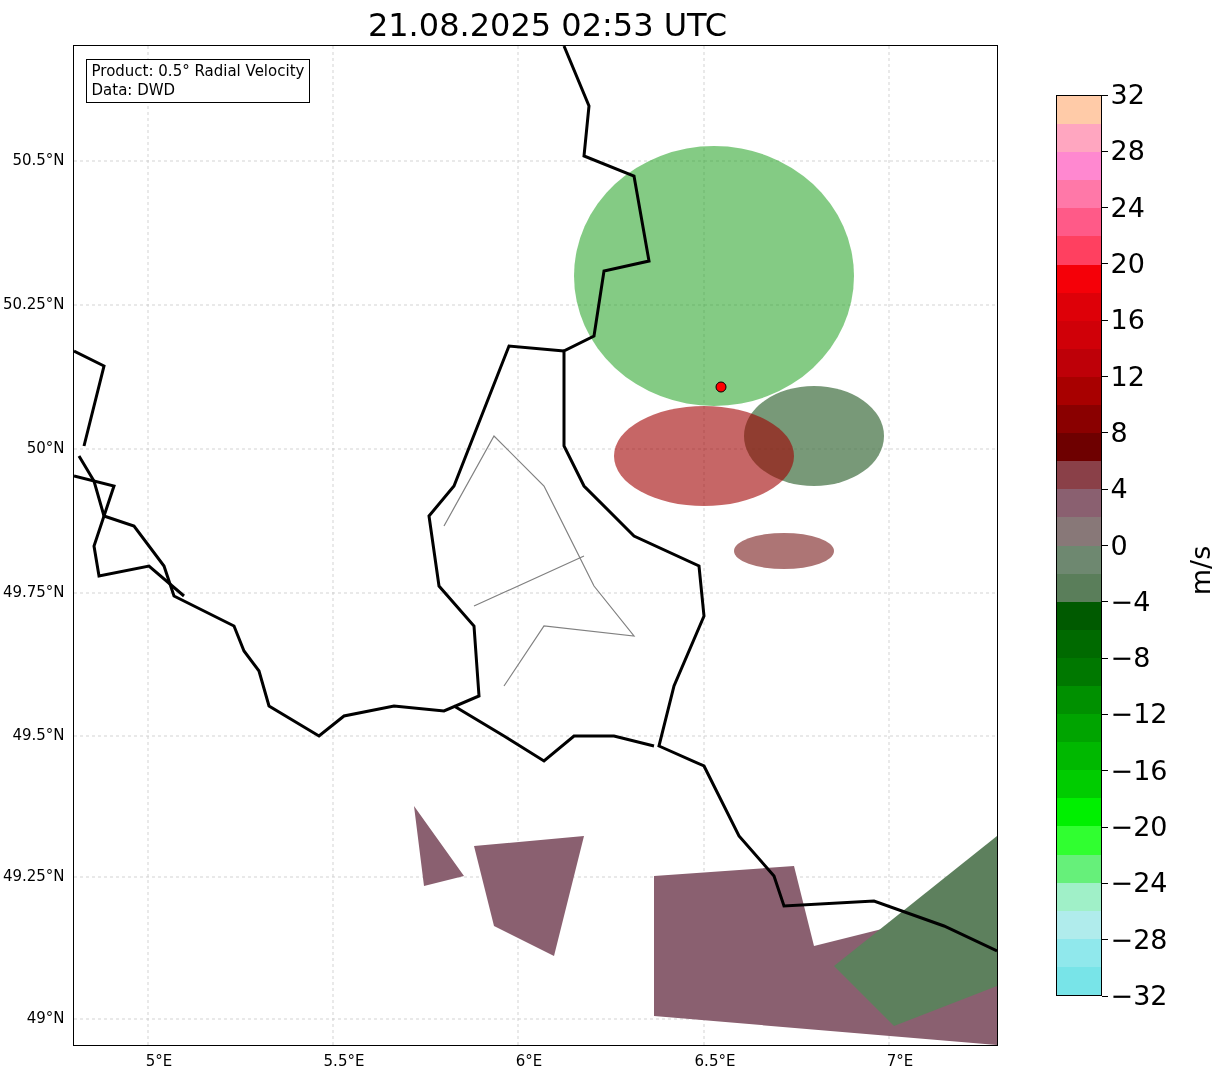 This screenshot has width=1225, height=1081. Describe the element at coordinates (159, 1061) in the screenshot. I see `longitude-label: 5°E` at that location.